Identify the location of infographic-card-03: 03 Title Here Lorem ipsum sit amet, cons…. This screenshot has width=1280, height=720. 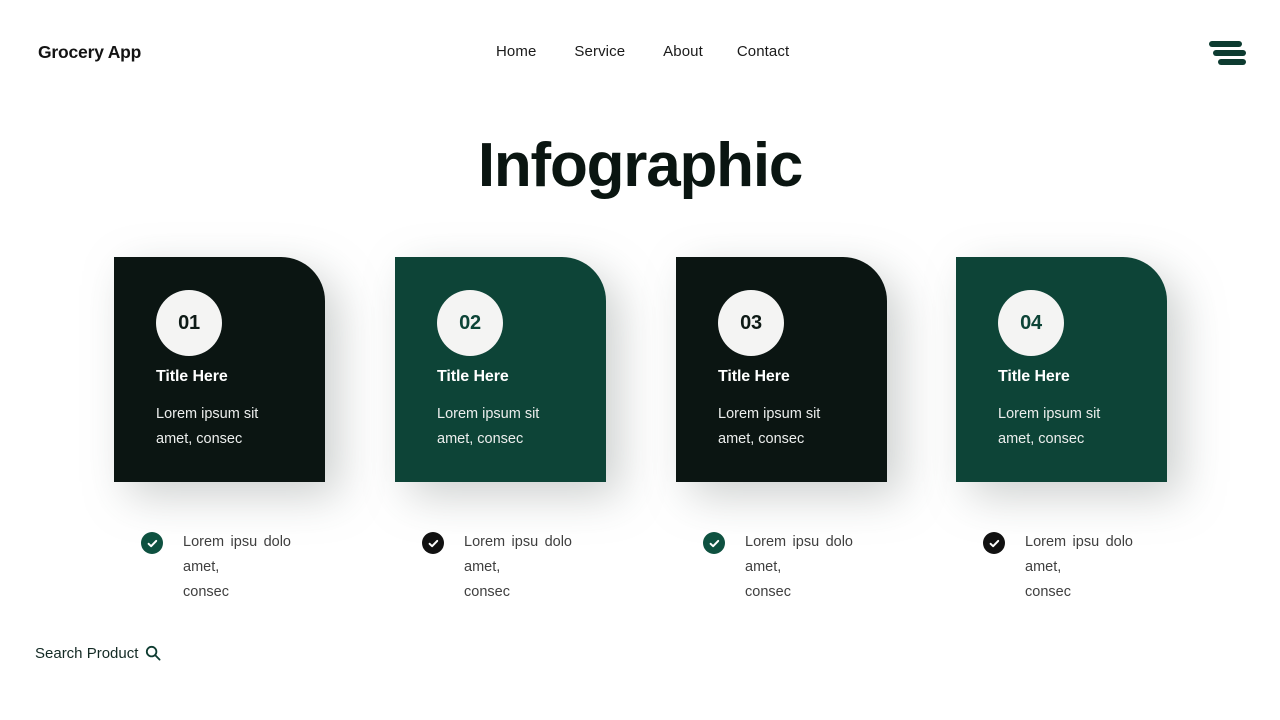
(781, 369).